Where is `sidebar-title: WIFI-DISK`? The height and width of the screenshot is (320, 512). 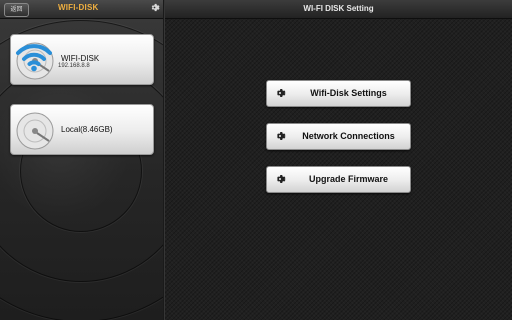
sidebar-title: WIFI-DISK is located at coordinates (78, 7).